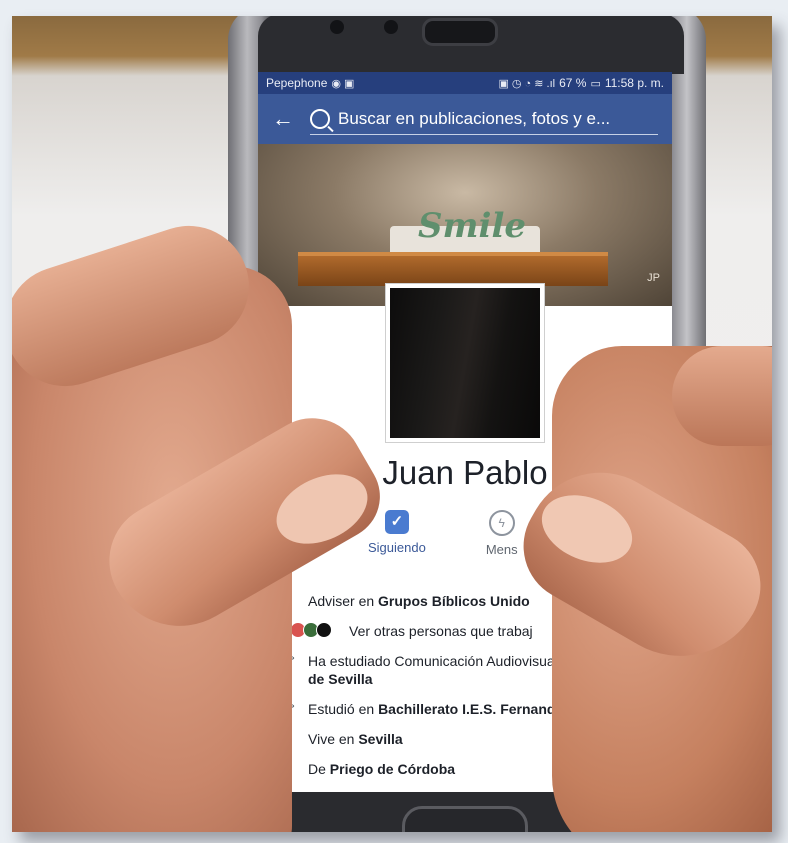 Image resolution: width=788 pixels, height=843 pixels. Describe the element at coordinates (501, 523) in the screenshot. I see `messenger-icon: ϟ` at that location.